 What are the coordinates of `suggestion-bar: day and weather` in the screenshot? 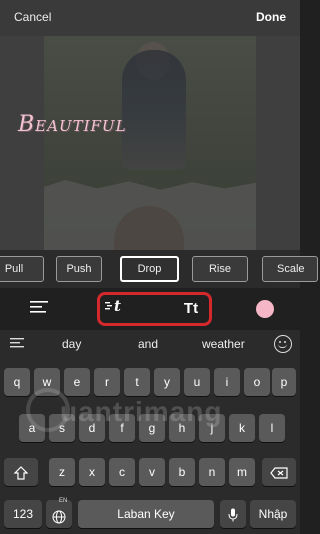 It's located at (150, 345).